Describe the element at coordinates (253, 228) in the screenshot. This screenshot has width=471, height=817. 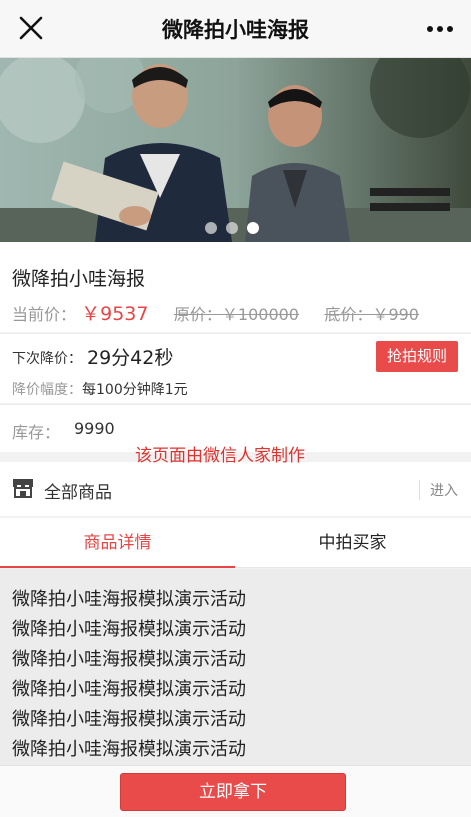
I see `carousel-dot-active` at that location.